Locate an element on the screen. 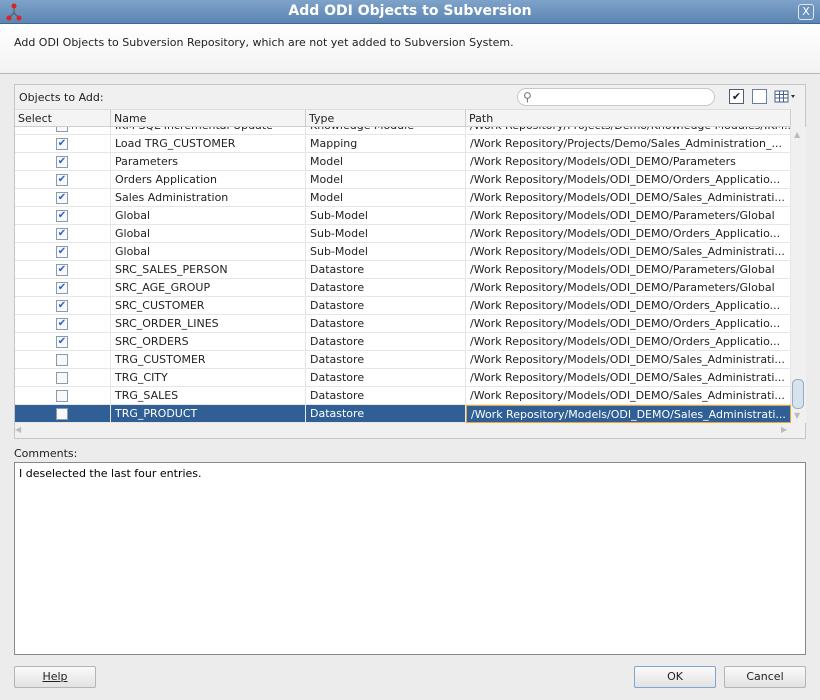 The image size is (820, 700). close-button: X is located at coordinates (806, 12).